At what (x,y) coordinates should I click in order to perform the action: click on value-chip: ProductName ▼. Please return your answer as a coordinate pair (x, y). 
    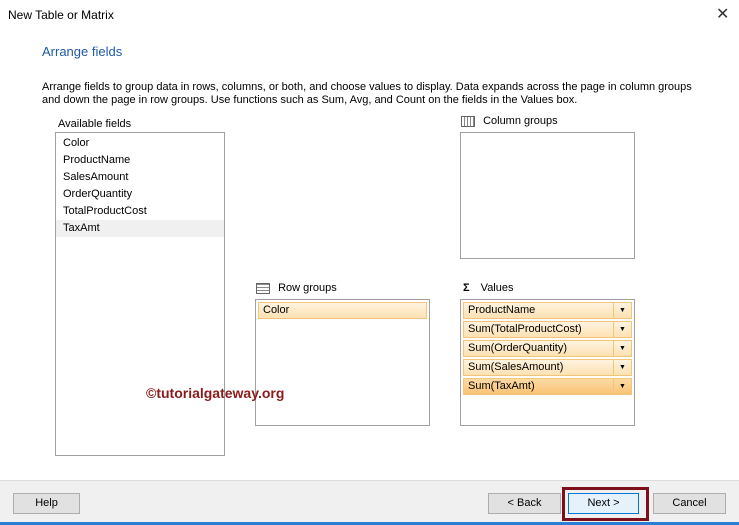
    Looking at the image, I should click on (547, 310).